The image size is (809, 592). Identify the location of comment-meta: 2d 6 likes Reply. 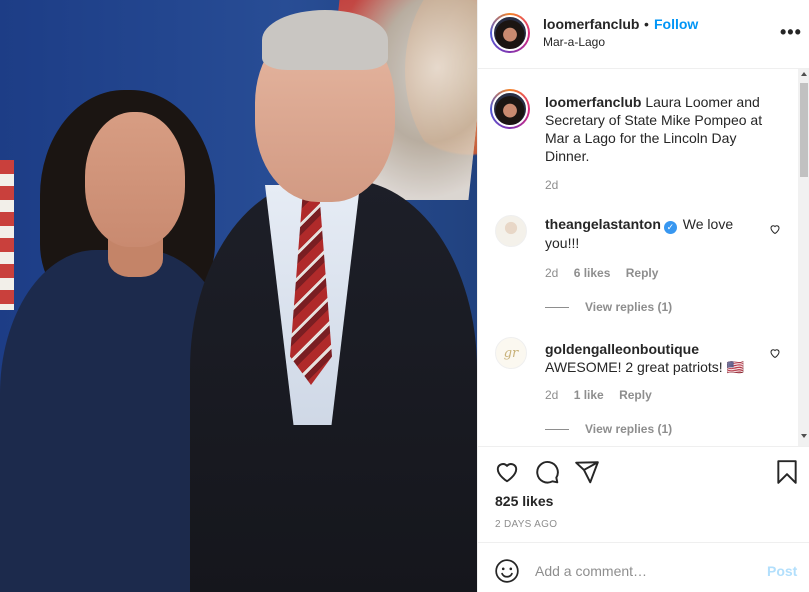
(607, 273).